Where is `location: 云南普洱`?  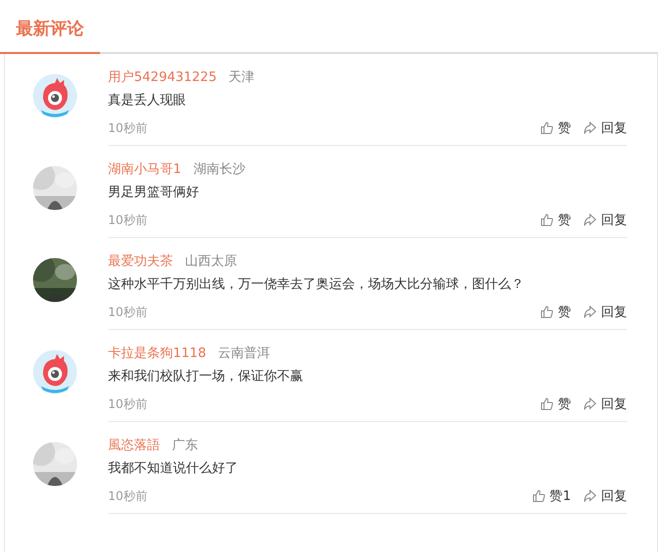
location: 云南普洱 is located at coordinates (244, 353).